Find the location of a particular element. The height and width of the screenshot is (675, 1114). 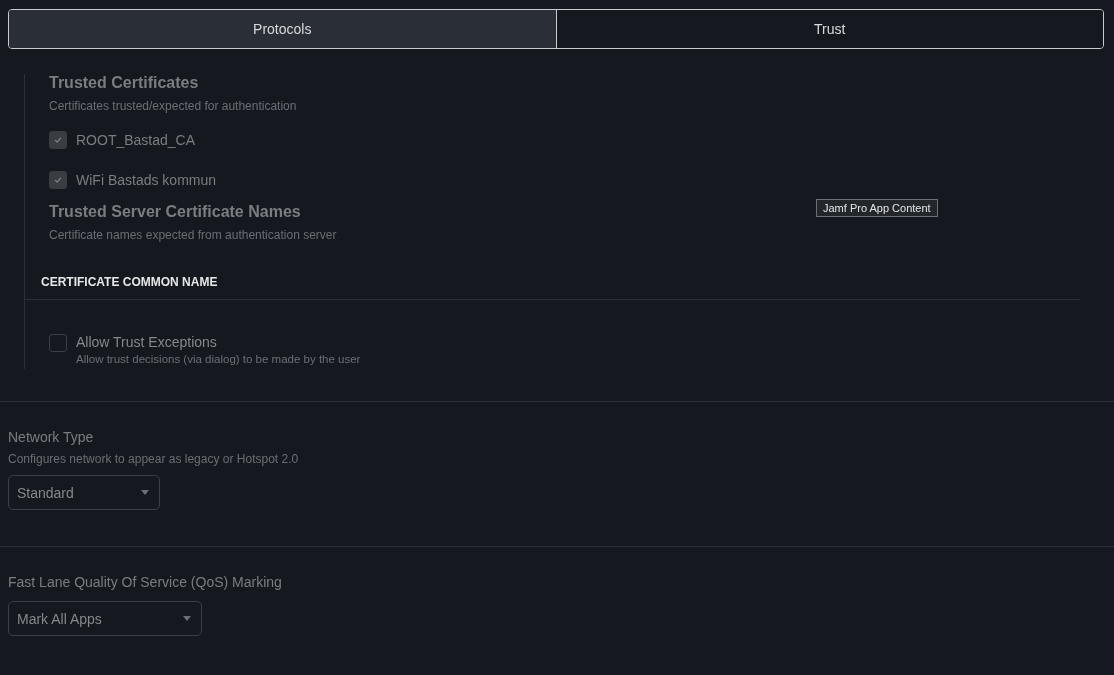

field-label: Fast Lane Quality Of Service (QoS) Marking is located at coordinates (145, 582).